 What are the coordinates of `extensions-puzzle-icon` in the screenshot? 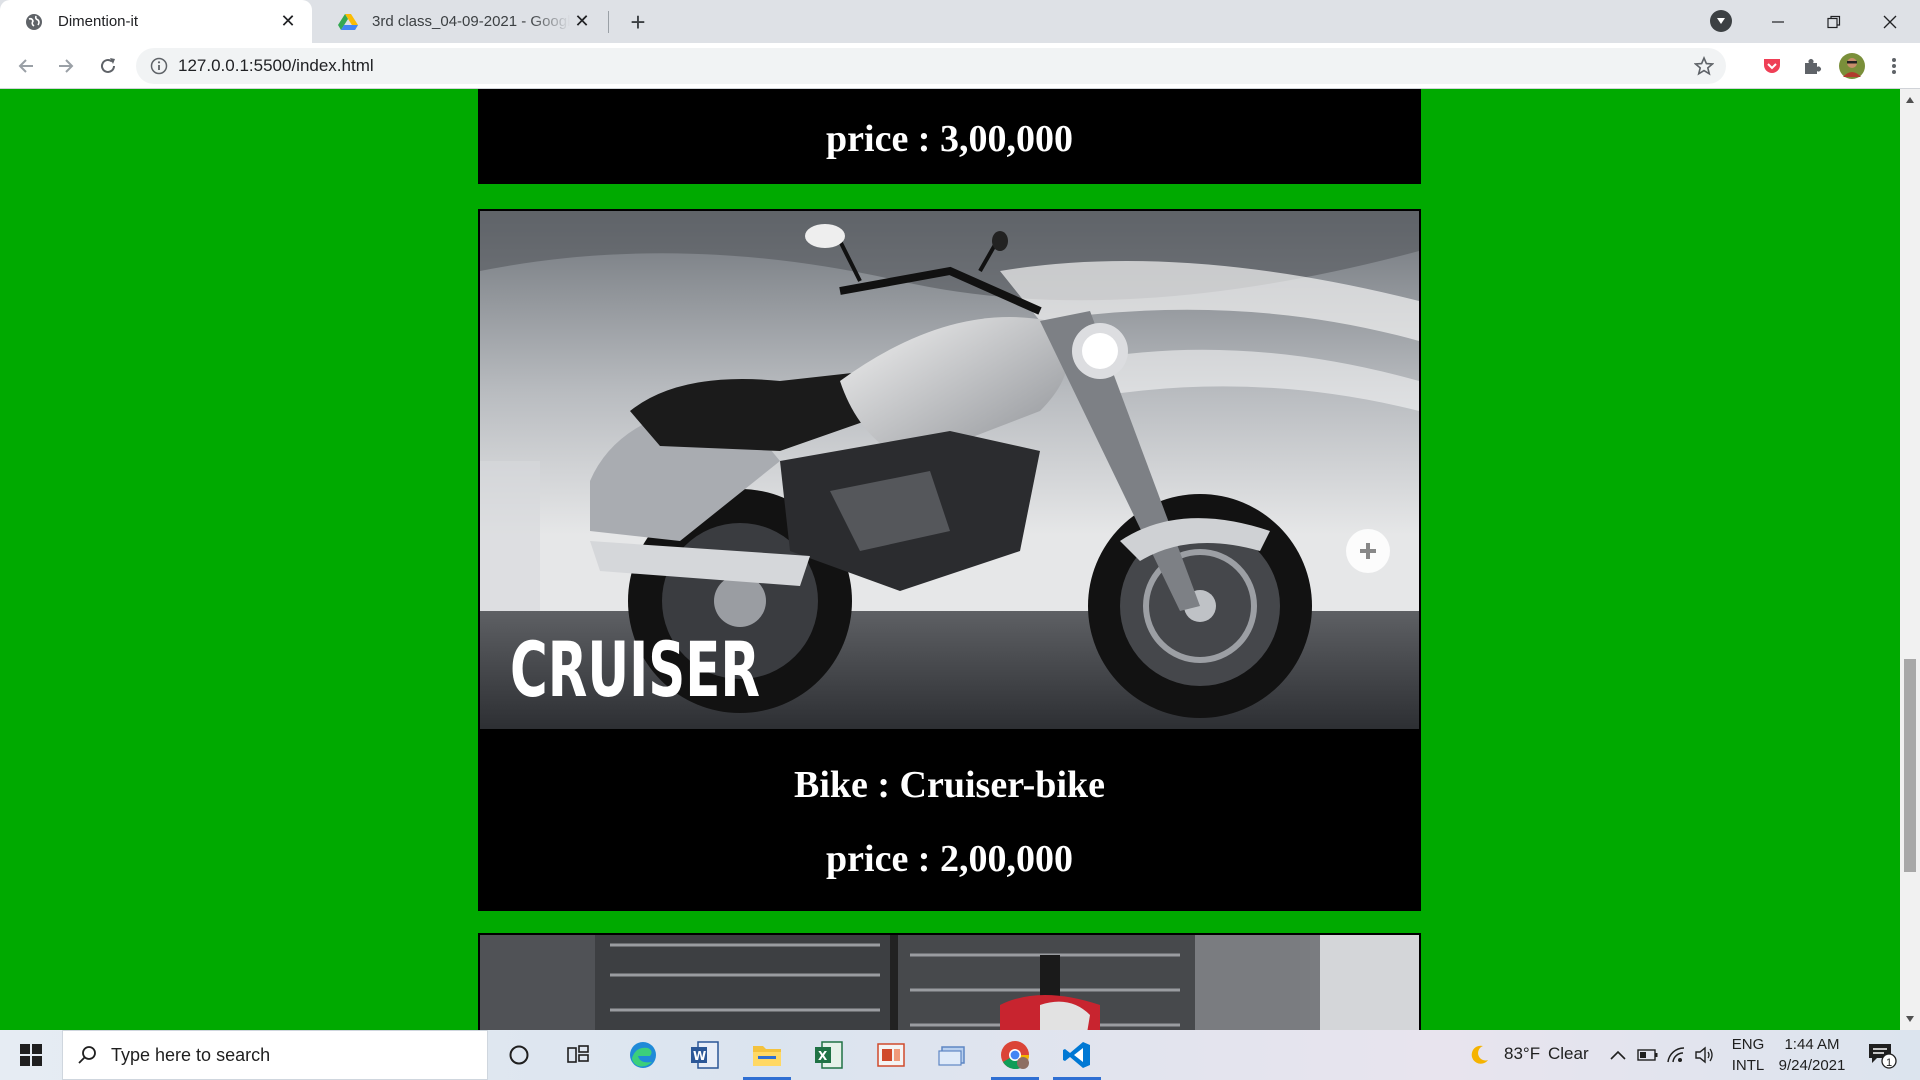 It's located at (1812, 66).